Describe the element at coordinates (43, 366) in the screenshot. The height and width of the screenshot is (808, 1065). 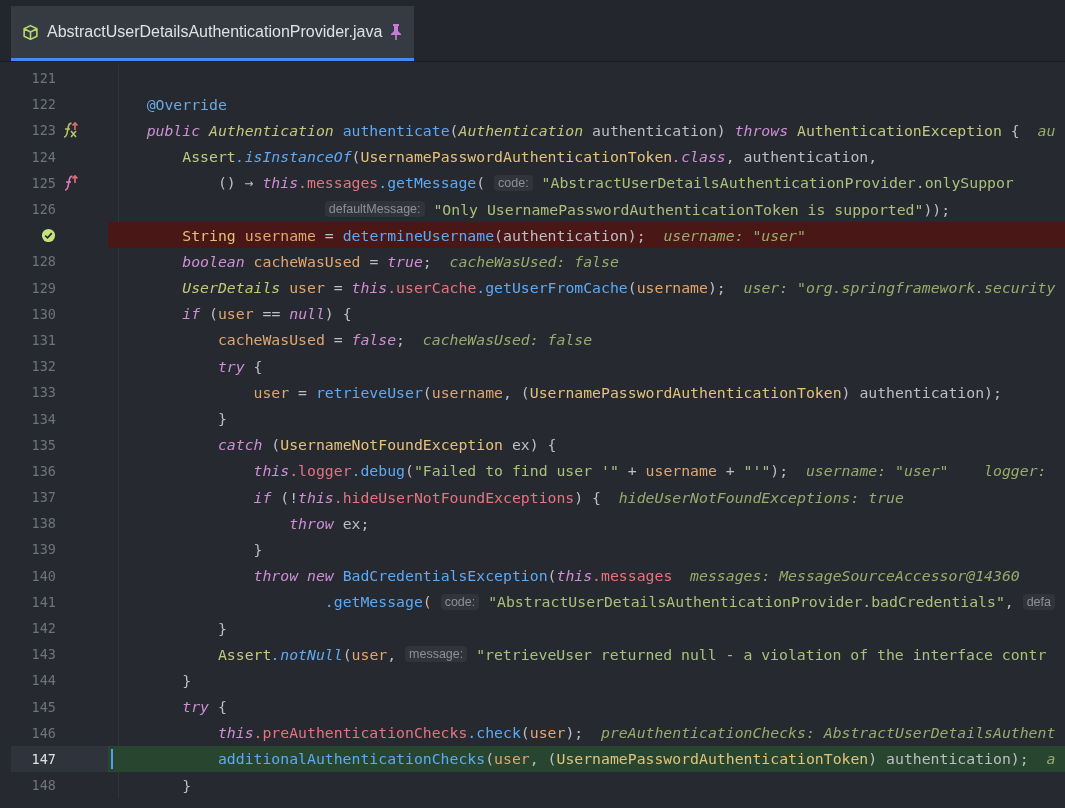
I see `line-number: 132` at that location.